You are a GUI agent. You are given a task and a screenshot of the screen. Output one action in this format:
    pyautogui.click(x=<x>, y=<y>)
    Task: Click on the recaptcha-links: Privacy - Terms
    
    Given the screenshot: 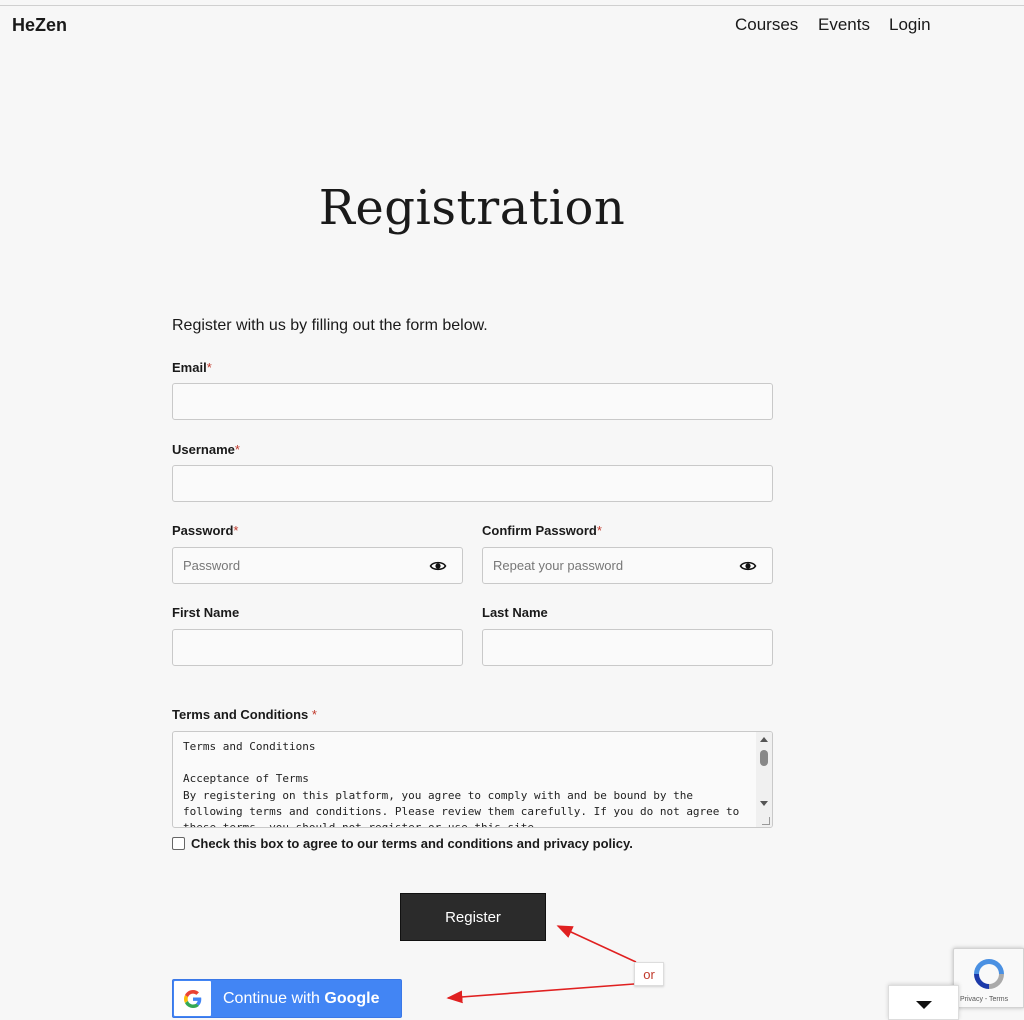 What is the action you would take?
    pyautogui.click(x=984, y=999)
    